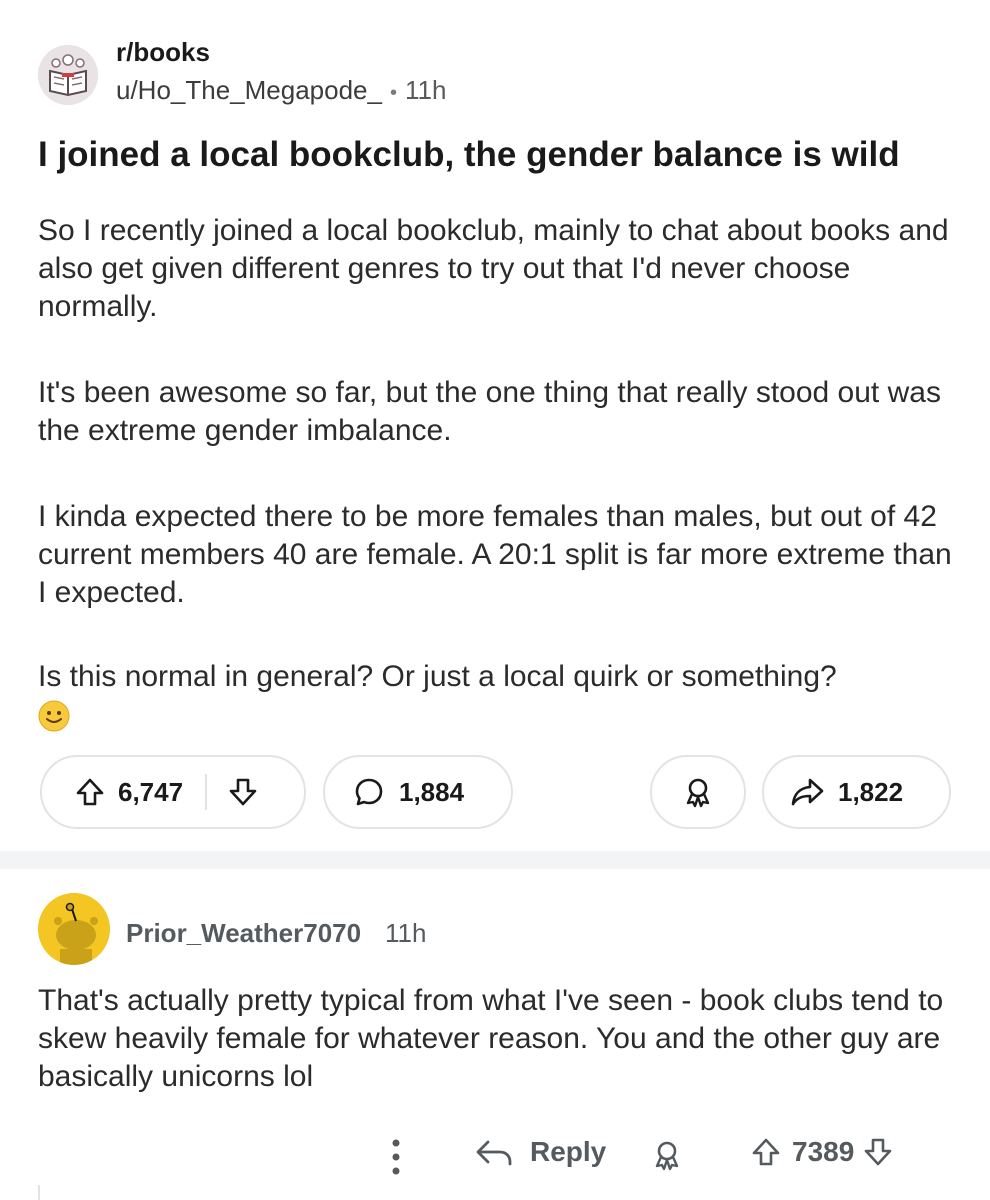 The width and height of the screenshot is (990, 1200). I want to click on comment-author: Prior_Weather7070, so click(243, 933).